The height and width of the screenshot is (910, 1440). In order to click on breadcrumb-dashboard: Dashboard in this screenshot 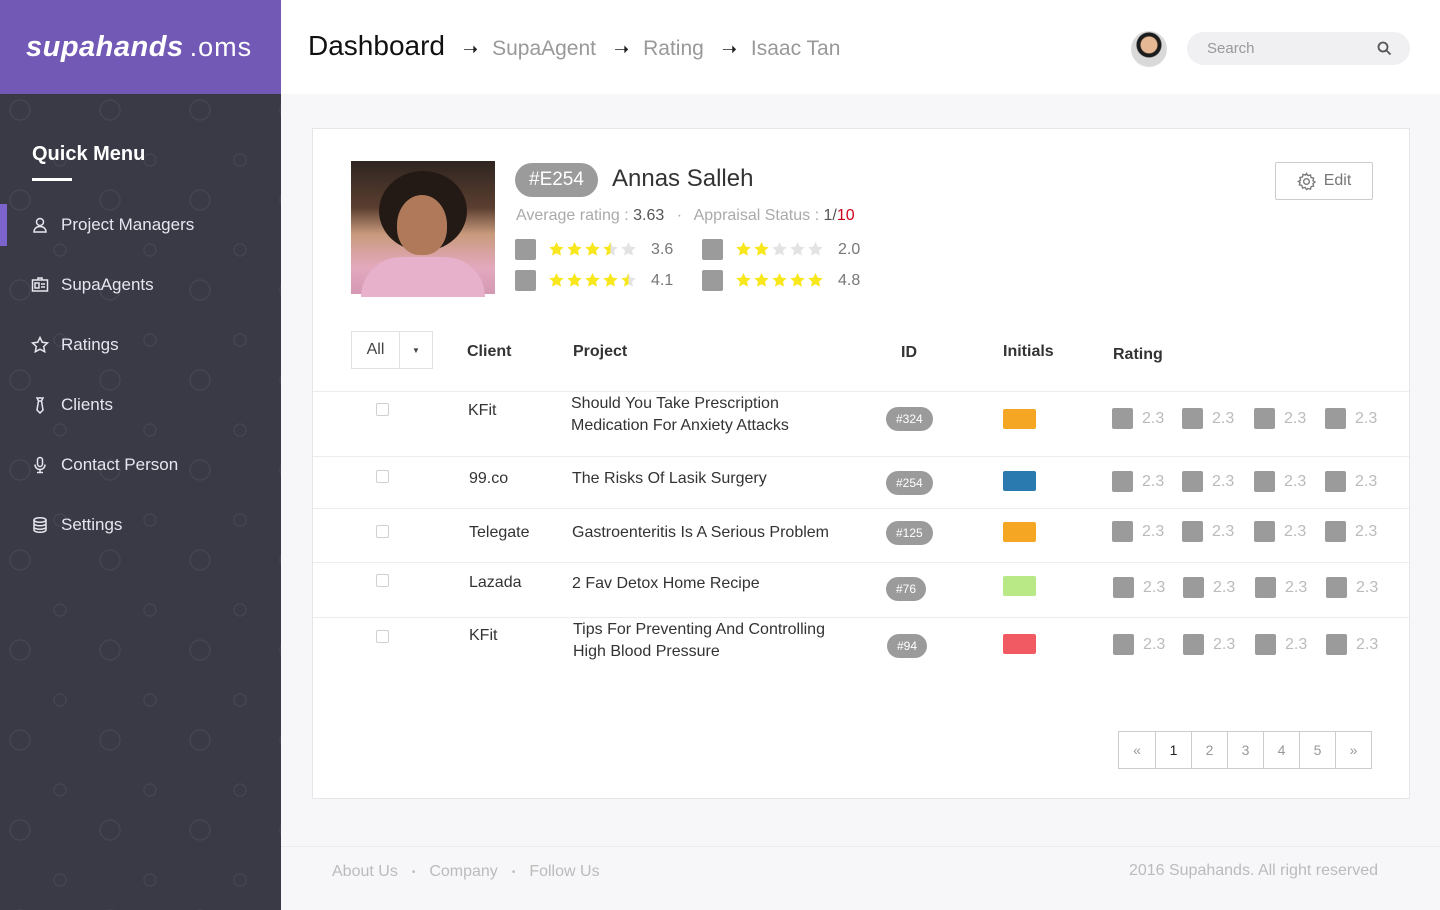, I will do `click(376, 46)`.